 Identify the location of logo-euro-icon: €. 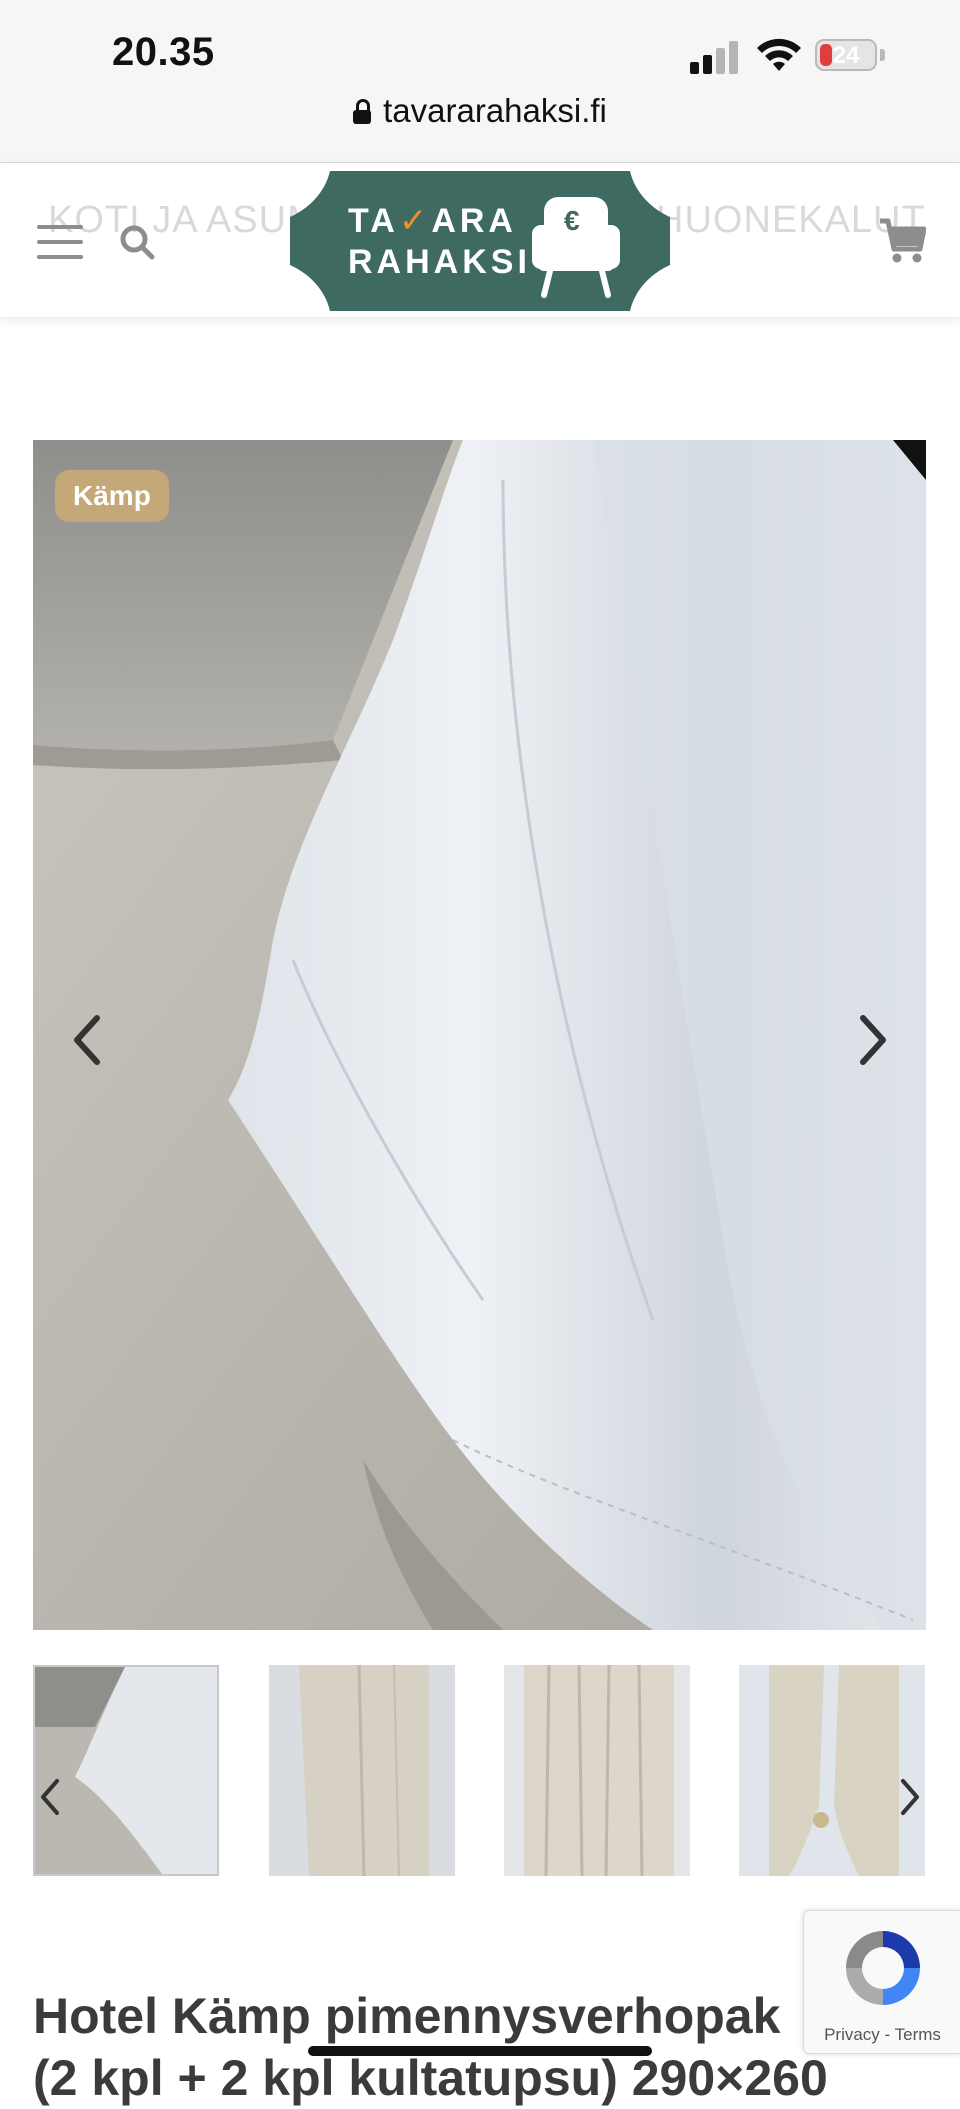
(572, 220).